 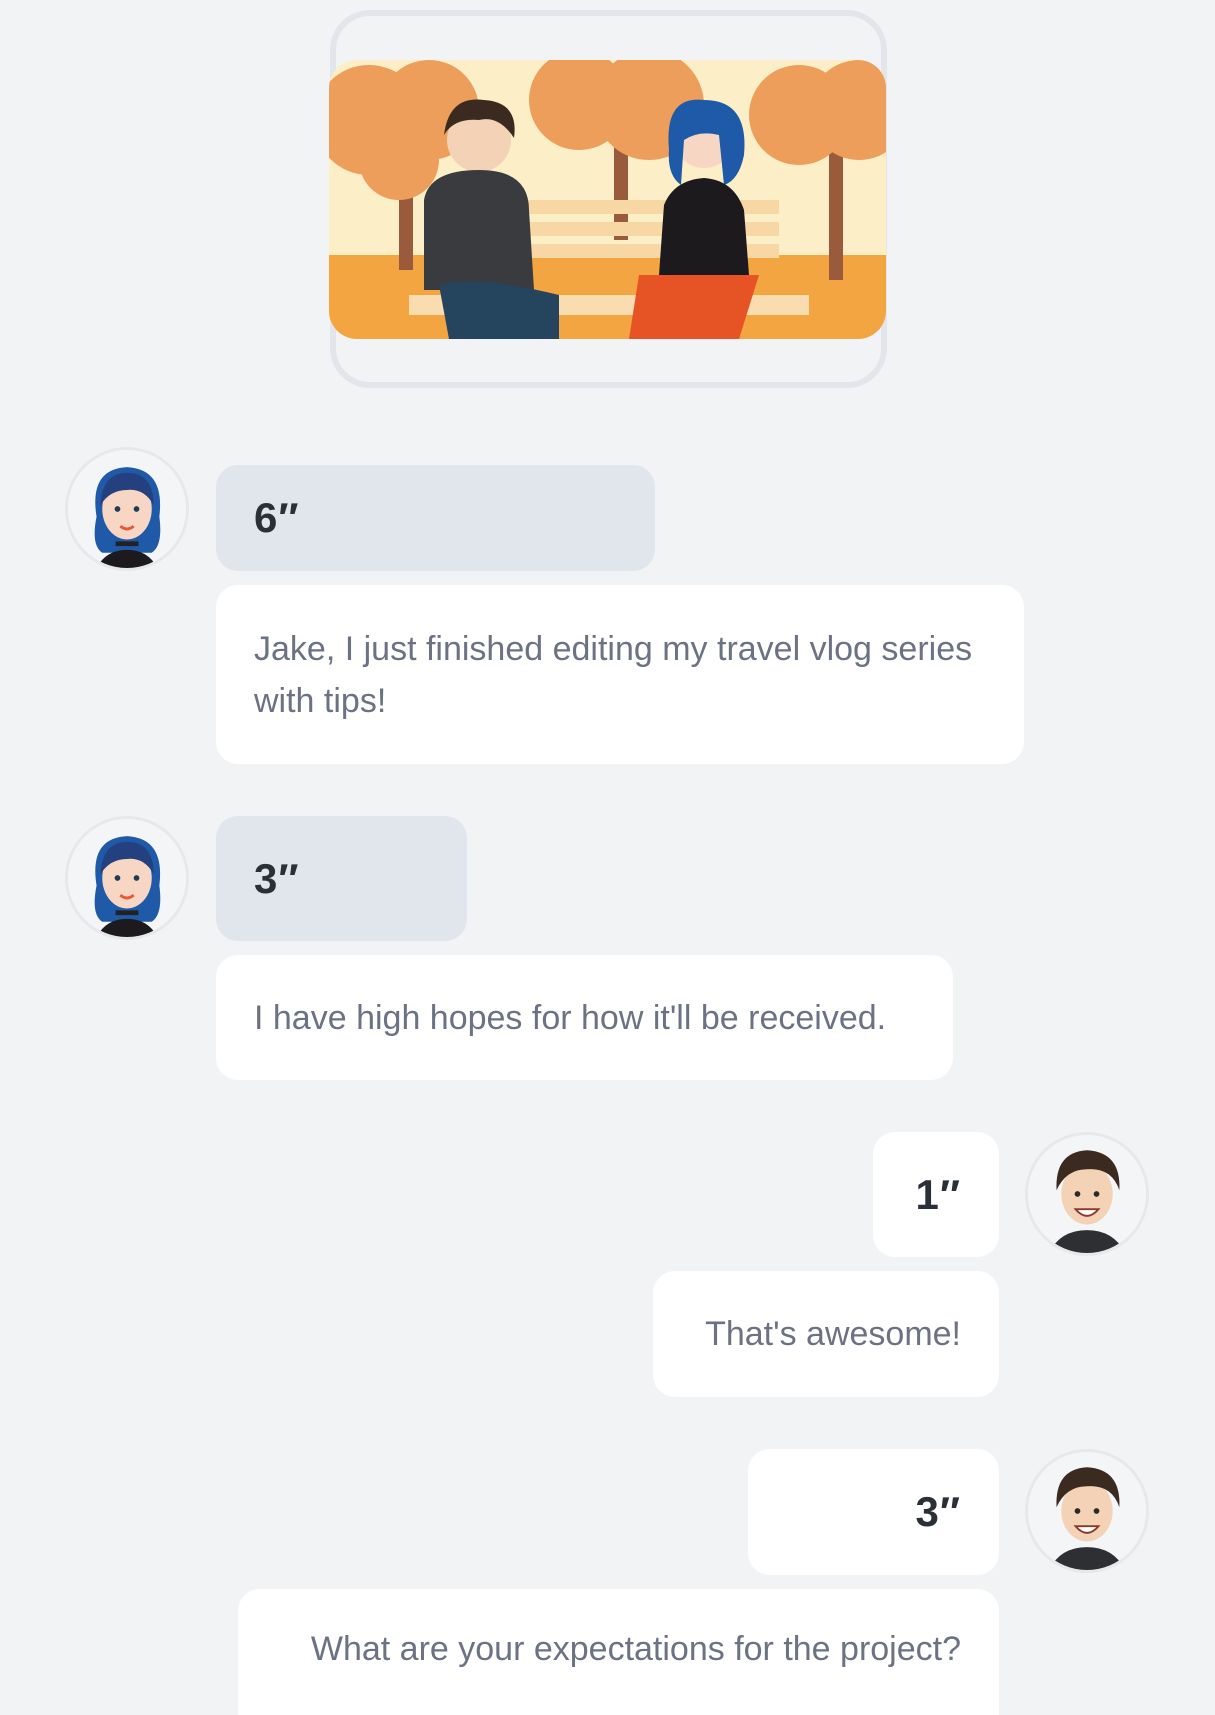 I want to click on voice-duration: 6″, so click(x=277, y=517).